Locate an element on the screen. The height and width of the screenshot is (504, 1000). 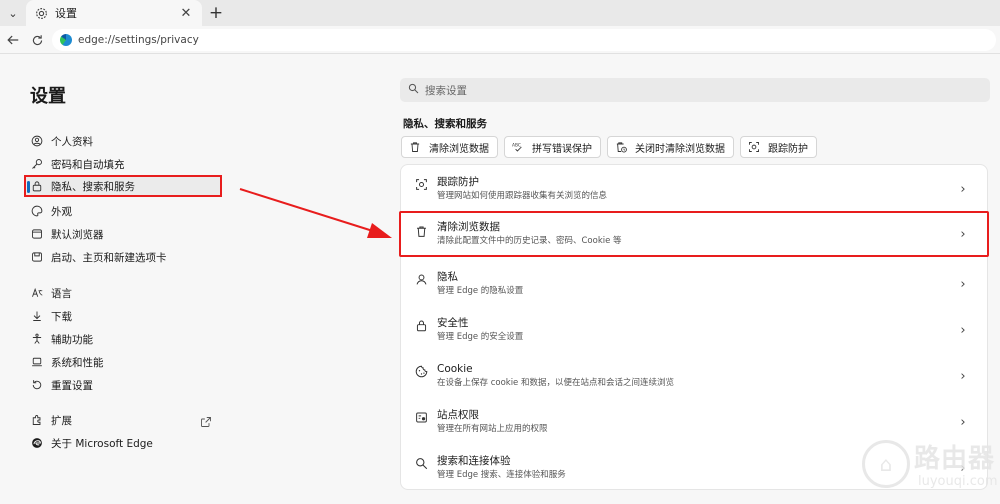
address-toolbar: edge://settings/privacy is located at coordinates (500, 40).